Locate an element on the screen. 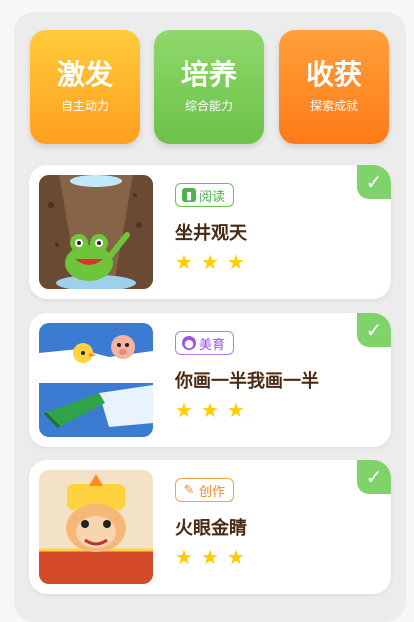  motivate-card: 激发 自主动力 is located at coordinates (85, 87).